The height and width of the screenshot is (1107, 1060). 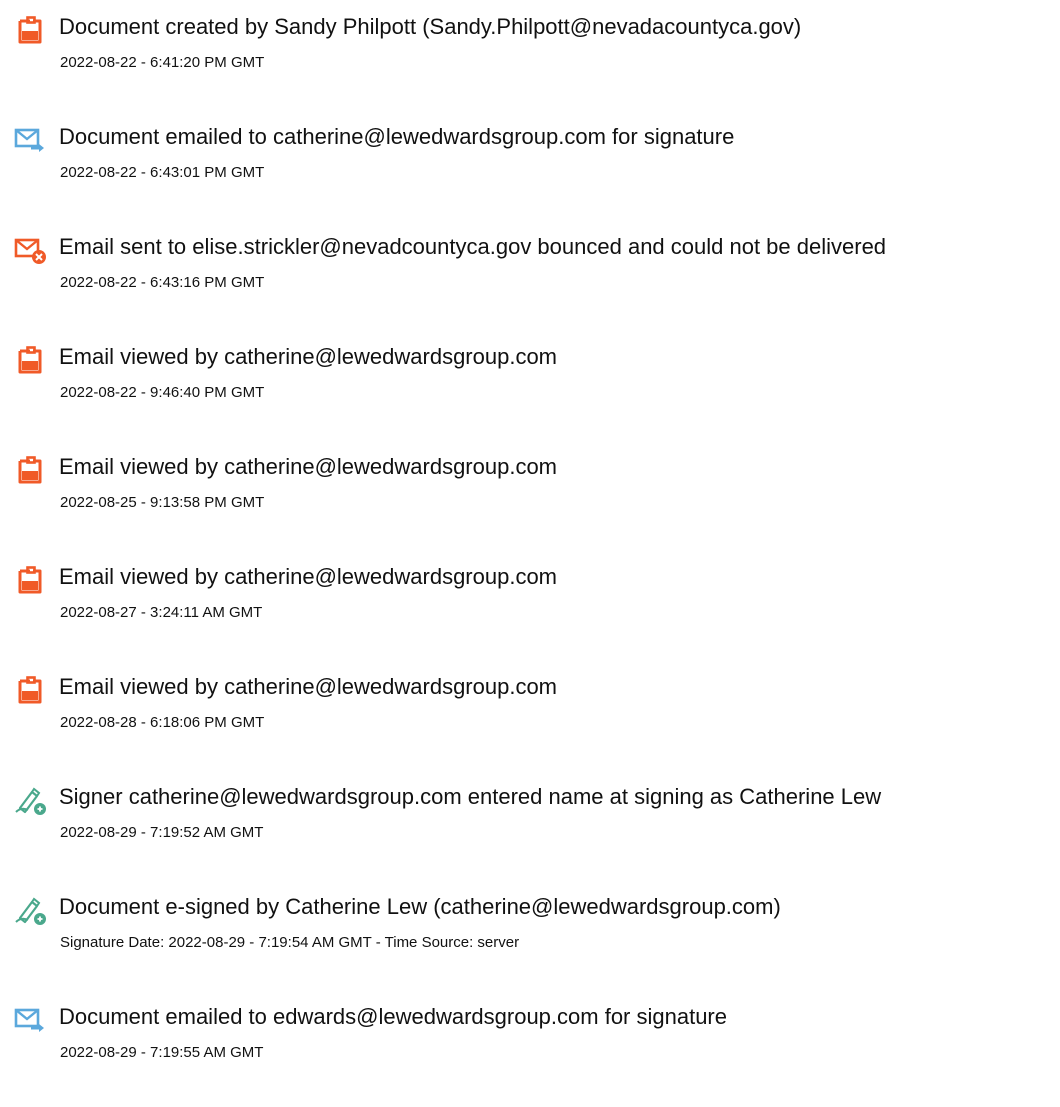 I want to click on event-timestamp: 2022-08-25 - 9:13:58 PM GMT, so click(x=162, y=502).